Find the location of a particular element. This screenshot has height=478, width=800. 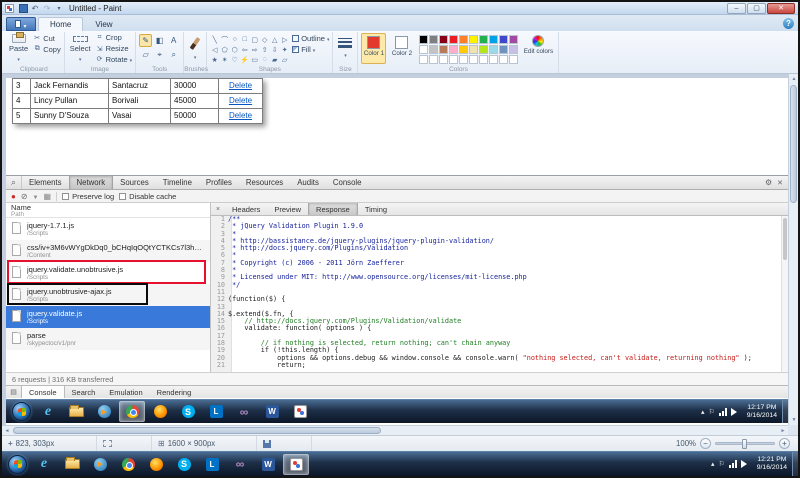

shape-icon: ▢ is located at coordinates (254, 39).